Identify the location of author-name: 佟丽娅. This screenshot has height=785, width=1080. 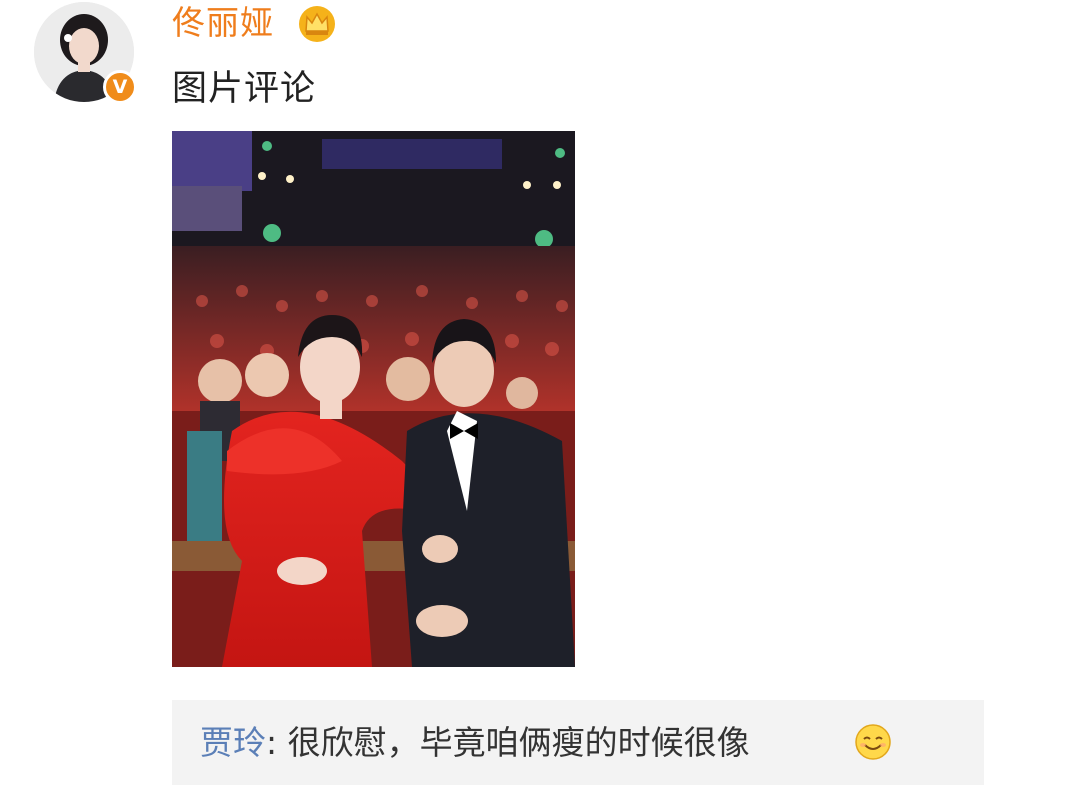
(223, 23).